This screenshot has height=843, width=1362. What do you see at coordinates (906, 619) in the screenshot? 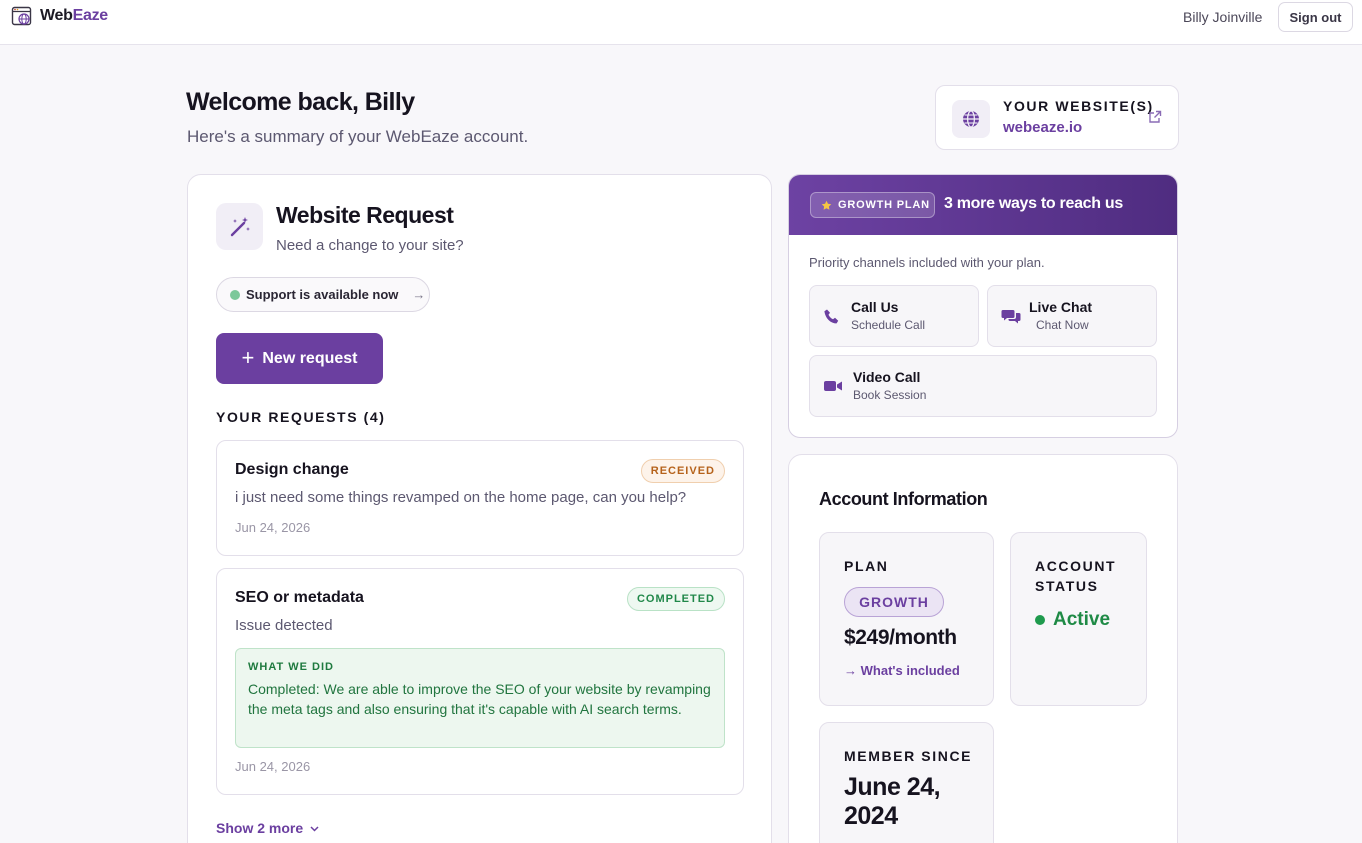
I see `plan-panel: PLAN GROWTH $249/month → What's included` at bounding box center [906, 619].